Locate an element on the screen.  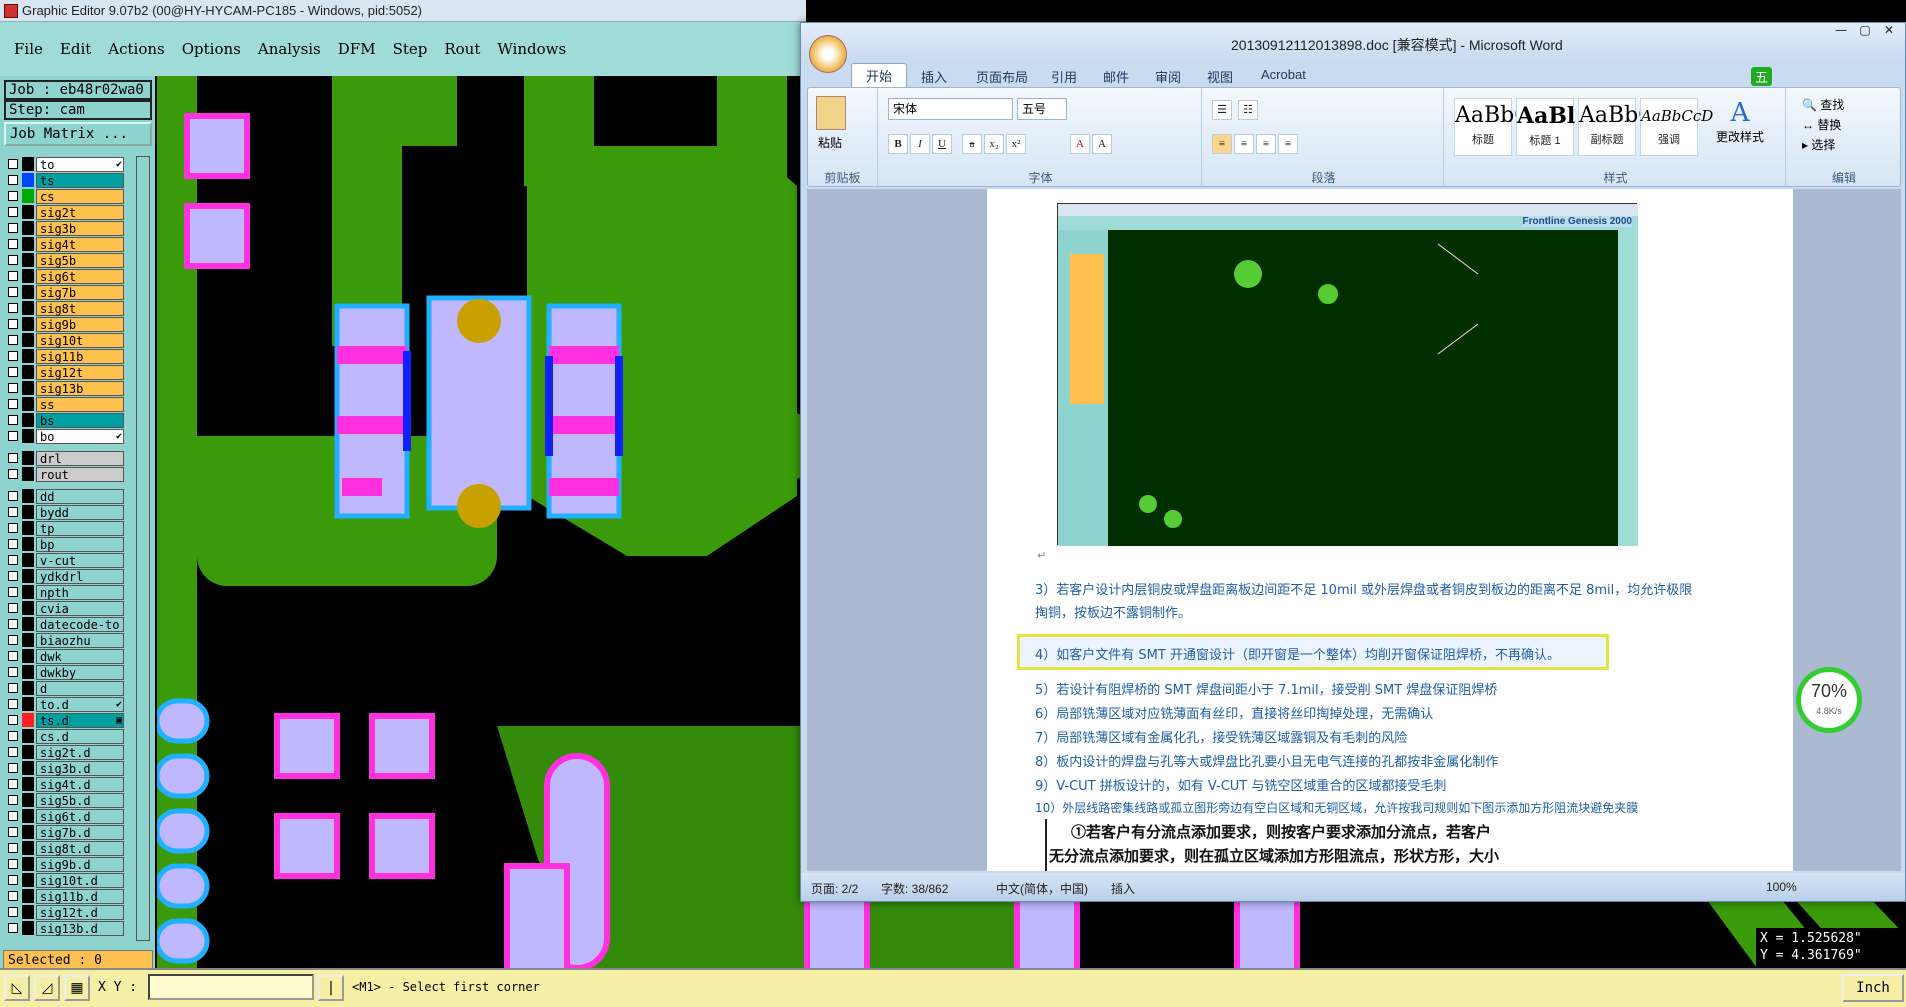
layer-row: to ✔ is located at coordinates (64, 164).